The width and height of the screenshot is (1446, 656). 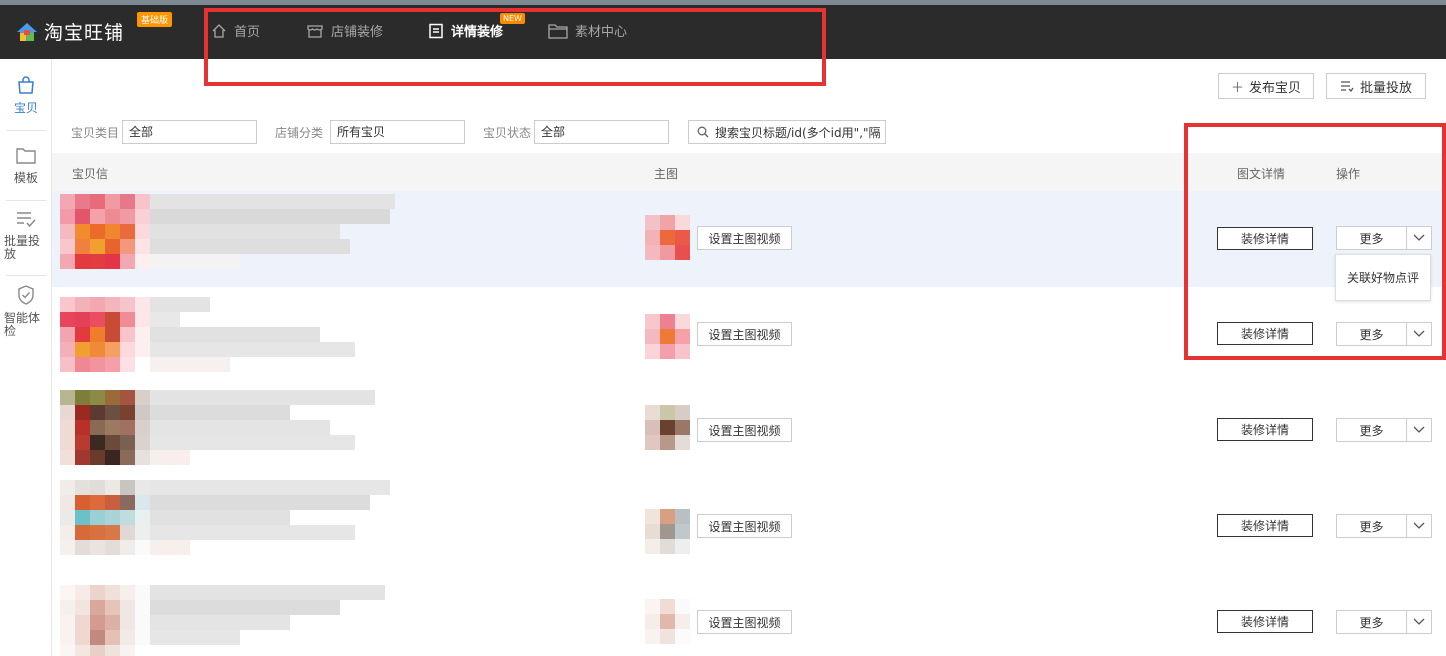 What do you see at coordinates (299, 133) in the screenshot?
I see `shop-category-label: 店铺分类` at bounding box center [299, 133].